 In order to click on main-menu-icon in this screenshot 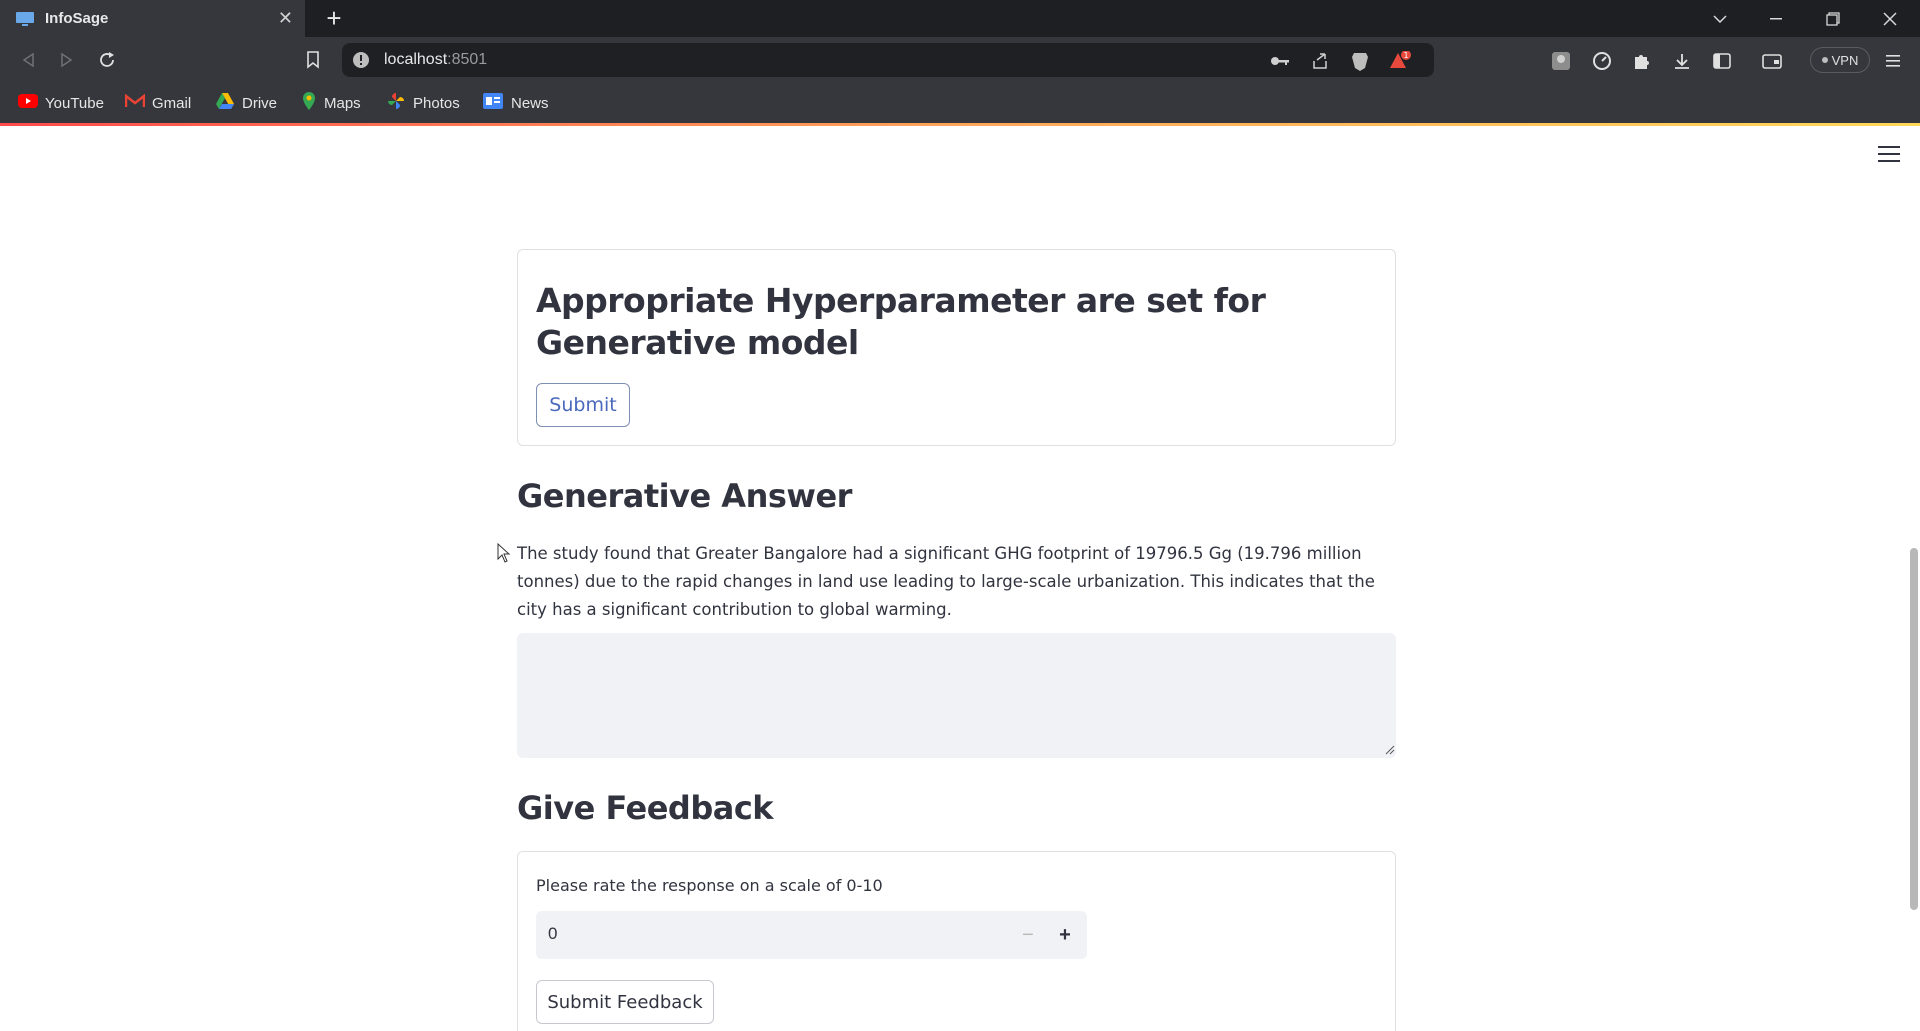, I will do `click(1889, 155)`.